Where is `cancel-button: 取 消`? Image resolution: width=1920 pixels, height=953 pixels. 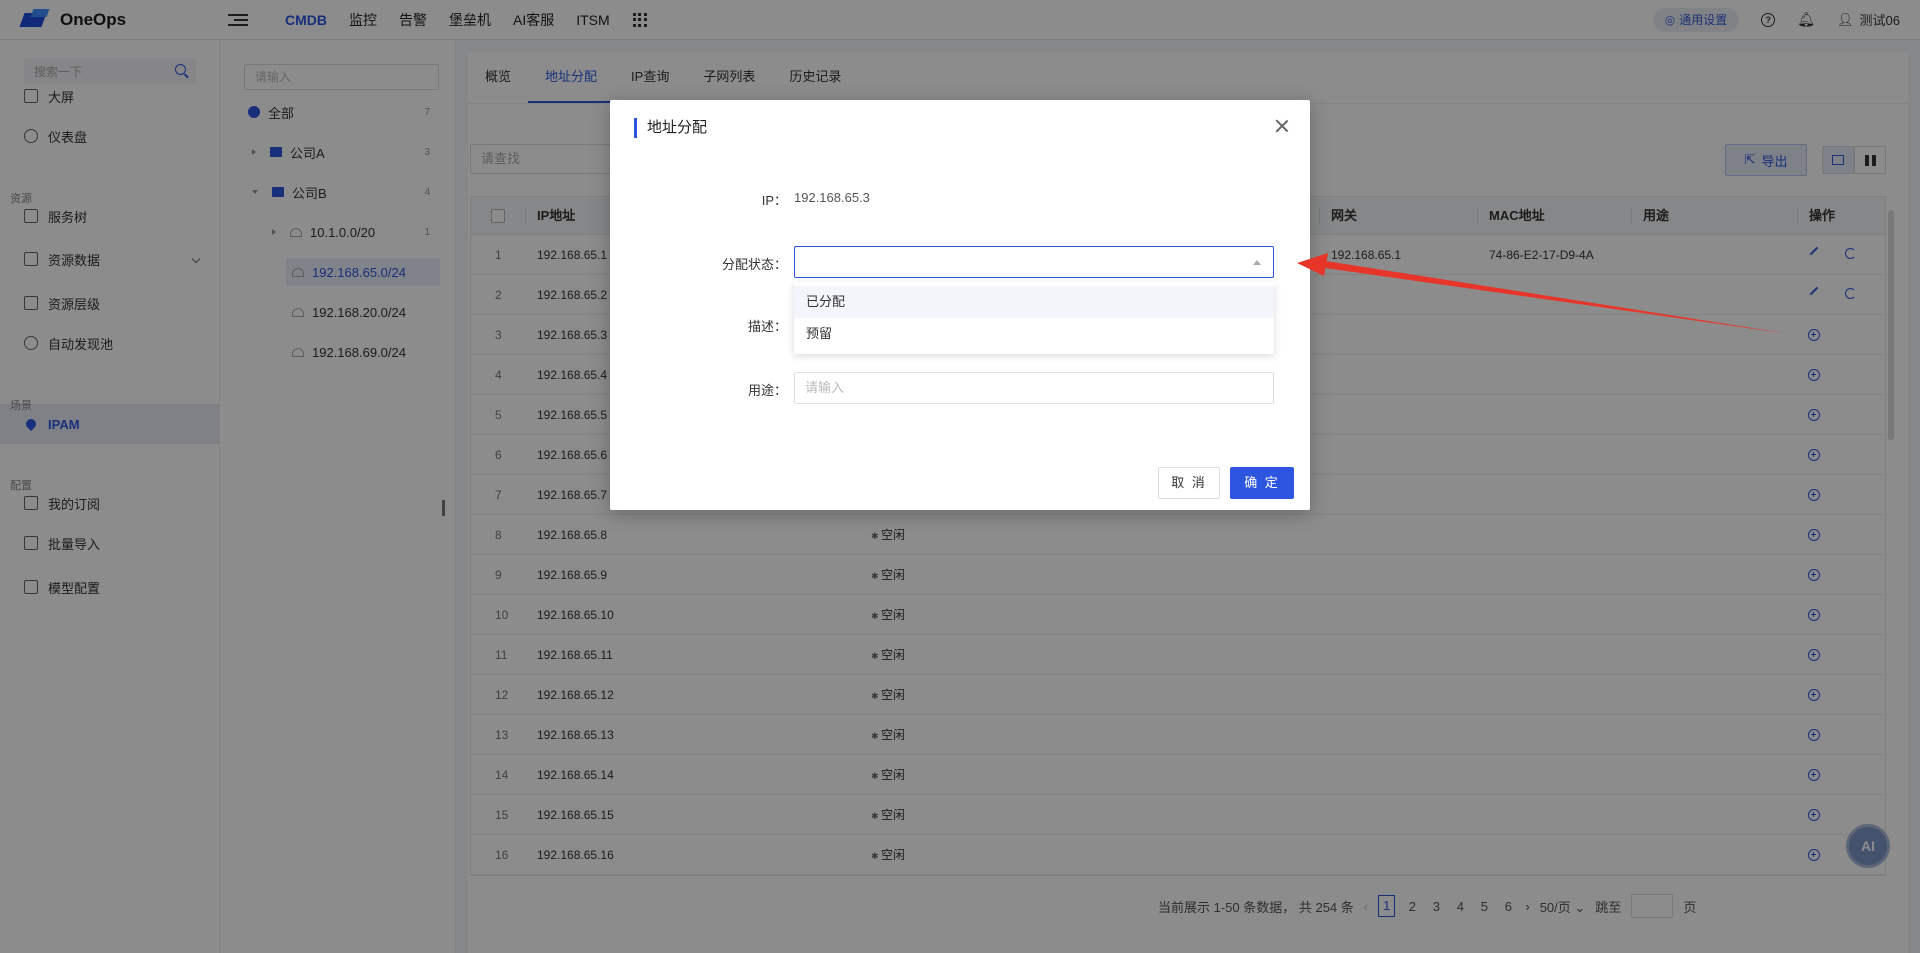
cancel-button: 取 消 is located at coordinates (1189, 483).